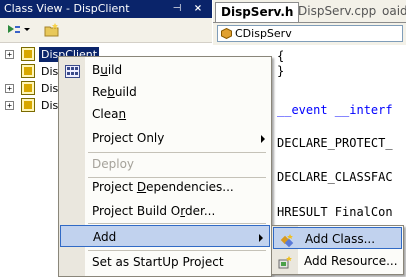 This screenshot has width=406, height=277. Describe the element at coordinates (281, 56) in the screenshot. I see `code-line: {` at that location.